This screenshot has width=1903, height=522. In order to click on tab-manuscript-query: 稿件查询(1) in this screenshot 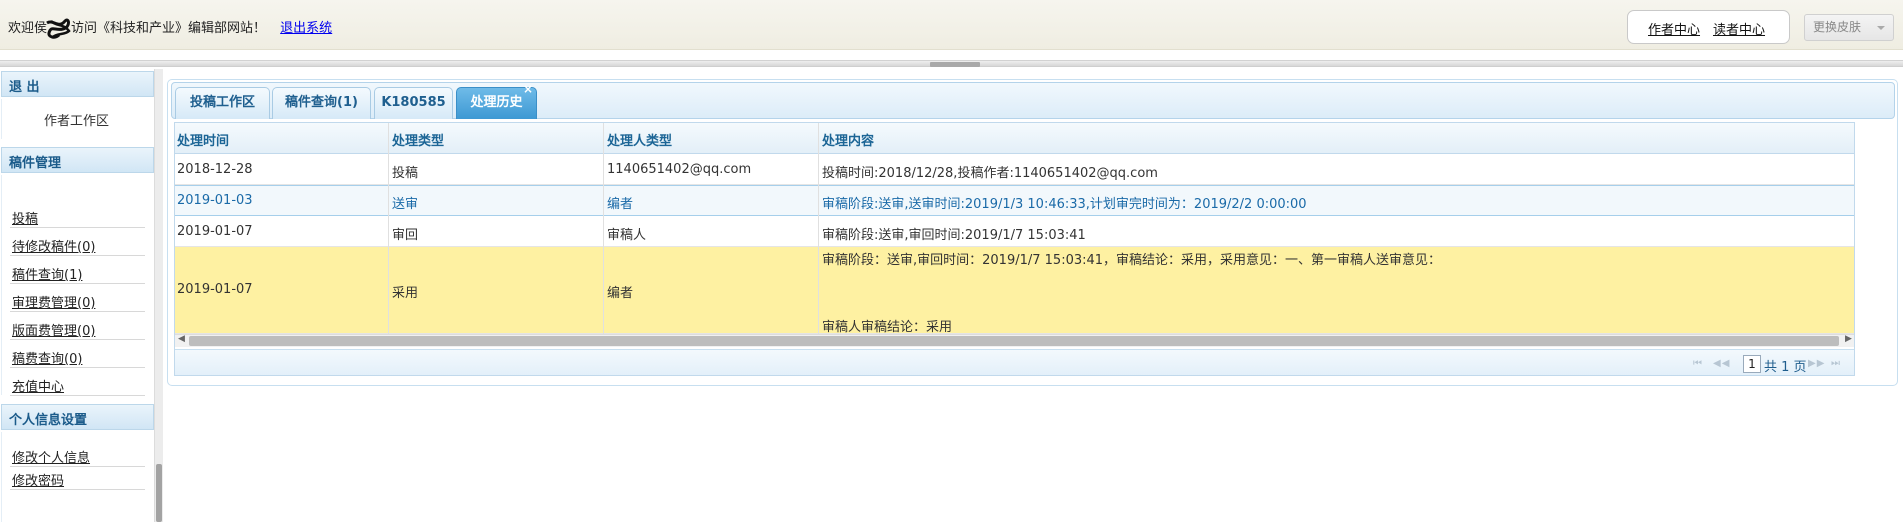, I will do `click(321, 103)`.